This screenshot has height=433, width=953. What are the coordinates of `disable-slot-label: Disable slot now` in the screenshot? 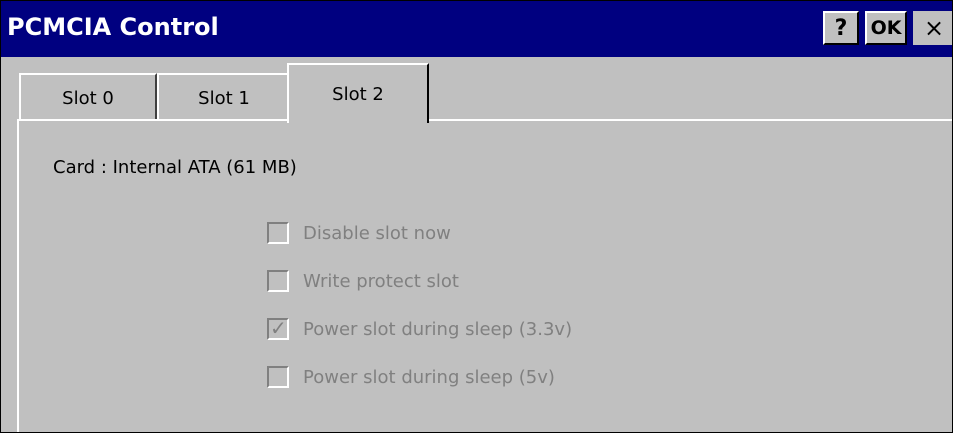 It's located at (377, 233).